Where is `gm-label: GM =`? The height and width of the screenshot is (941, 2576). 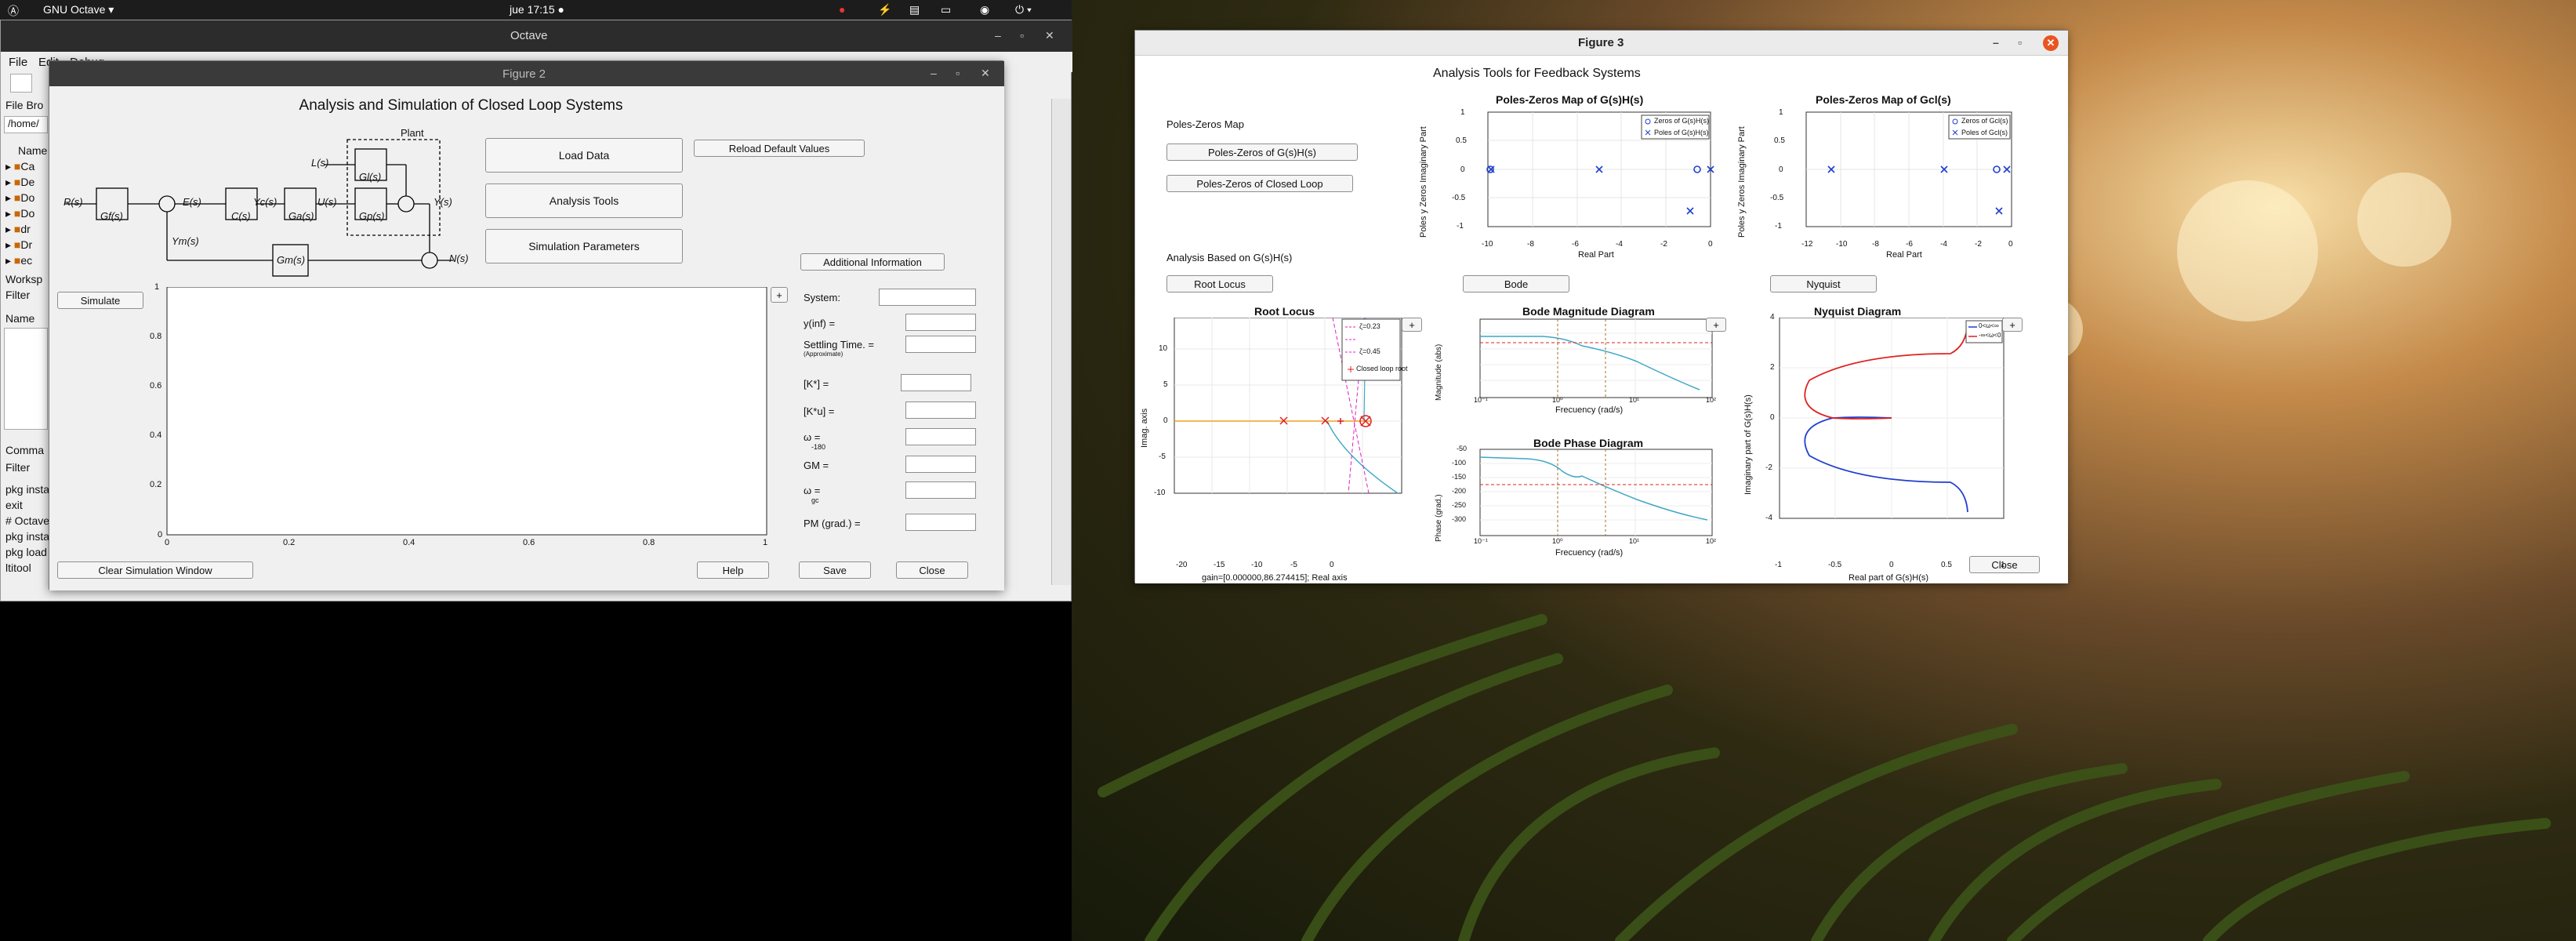 gm-label: GM = is located at coordinates (817, 465).